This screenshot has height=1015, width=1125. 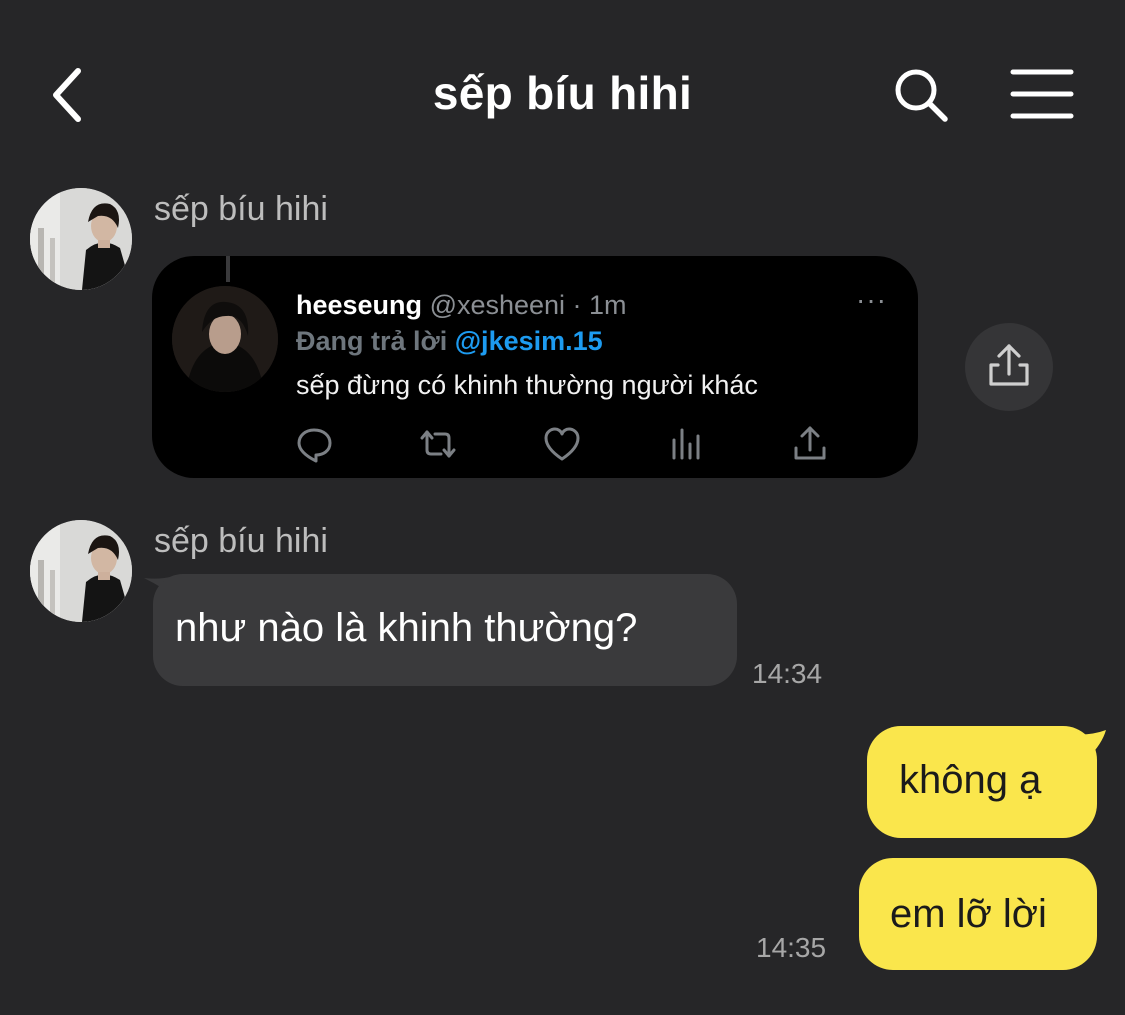 What do you see at coordinates (529, 341) in the screenshot?
I see `reply-mention-link: @jkesim.15` at bounding box center [529, 341].